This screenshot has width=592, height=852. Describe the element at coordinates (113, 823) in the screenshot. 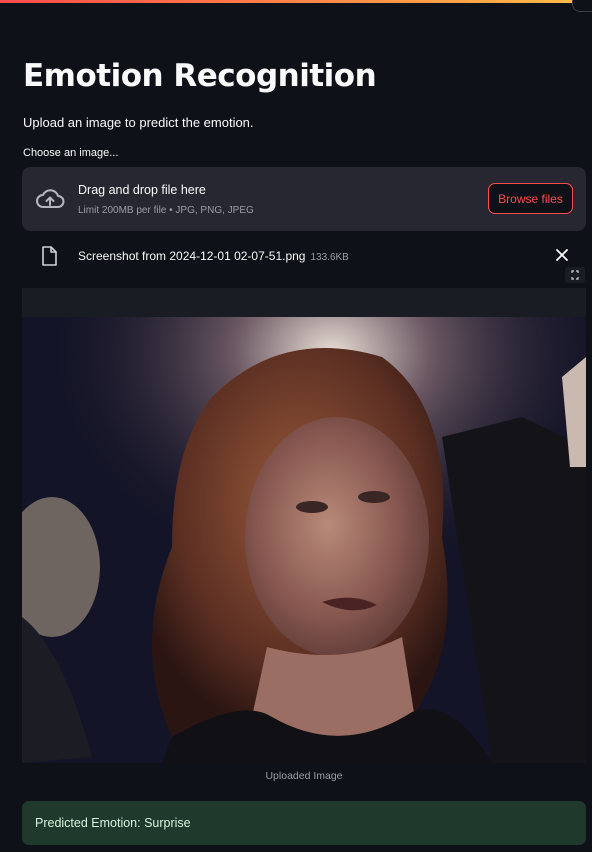

I see `prediction-result-text: Predicted Emotion: Surprise` at that location.